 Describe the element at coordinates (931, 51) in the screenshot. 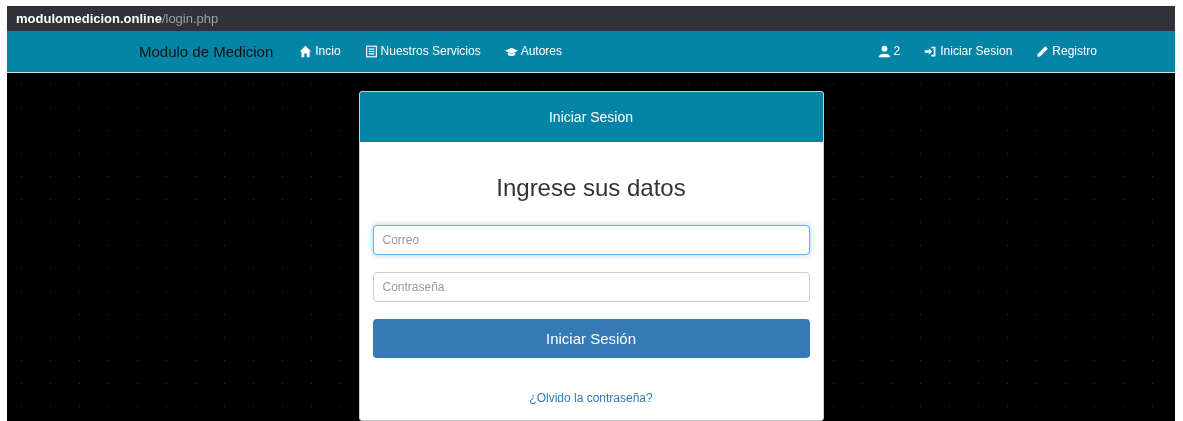

I see `sign-in-icon` at that location.